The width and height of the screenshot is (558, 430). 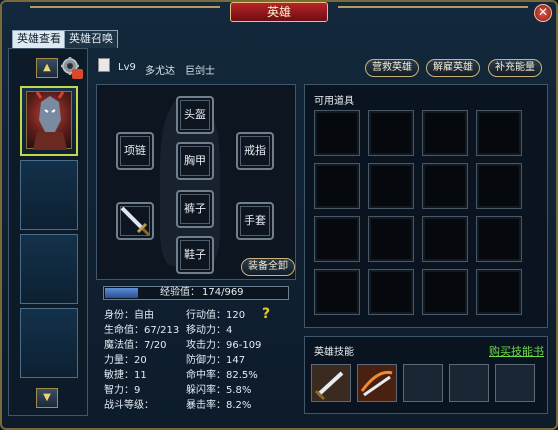 What do you see at coordinates (236, 360) in the screenshot?
I see `stat-value: 147` at bounding box center [236, 360].